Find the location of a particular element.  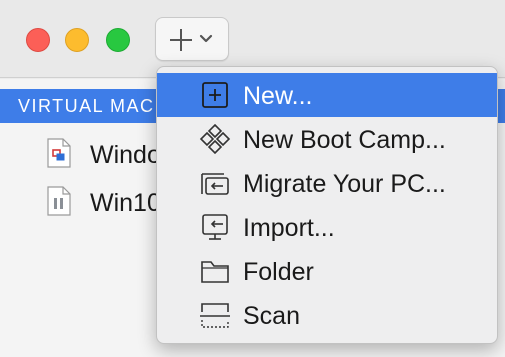

add-menu-button is located at coordinates (192, 39).